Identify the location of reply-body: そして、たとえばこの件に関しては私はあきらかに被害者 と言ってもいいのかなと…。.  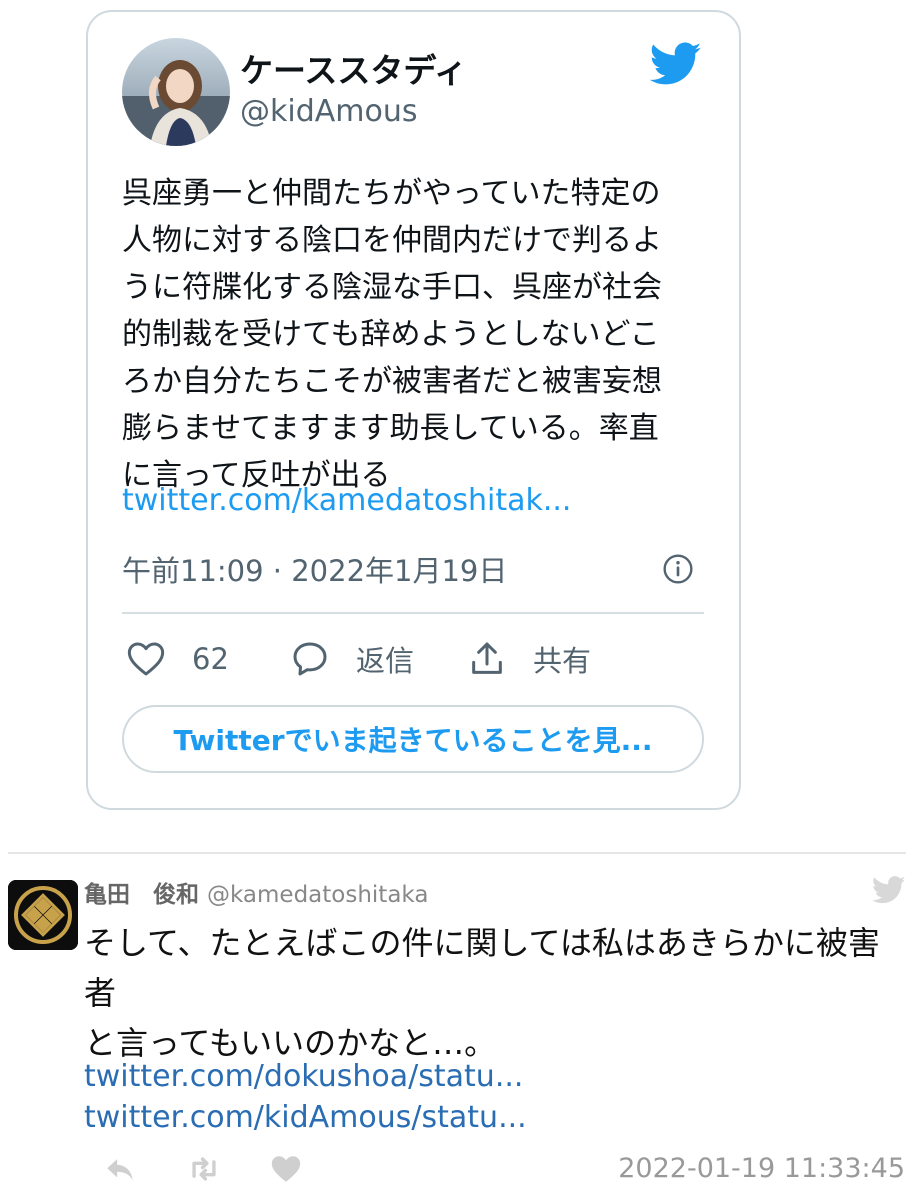
(482, 993).